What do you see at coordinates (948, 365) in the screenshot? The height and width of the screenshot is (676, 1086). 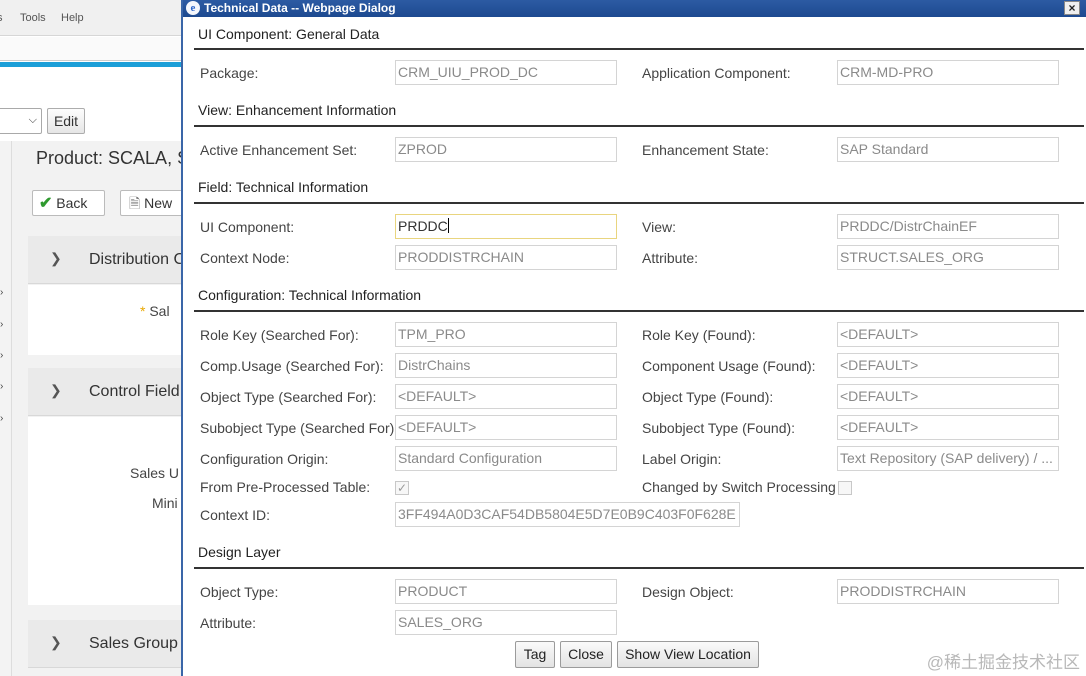 I see `component-usage-found-field: <DEFAULT>` at bounding box center [948, 365].